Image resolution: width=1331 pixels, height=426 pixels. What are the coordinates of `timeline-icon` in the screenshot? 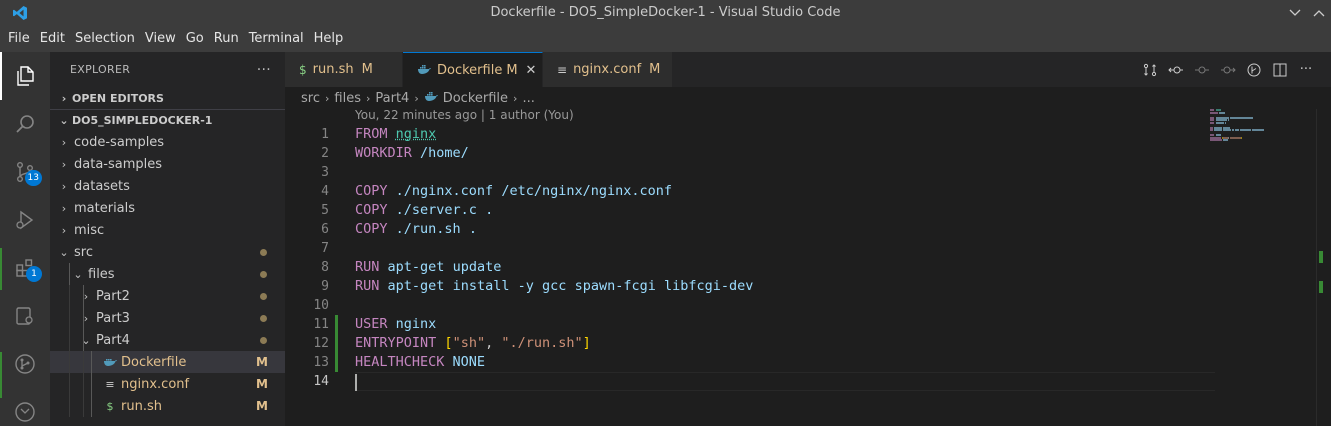 It's located at (25, 407).